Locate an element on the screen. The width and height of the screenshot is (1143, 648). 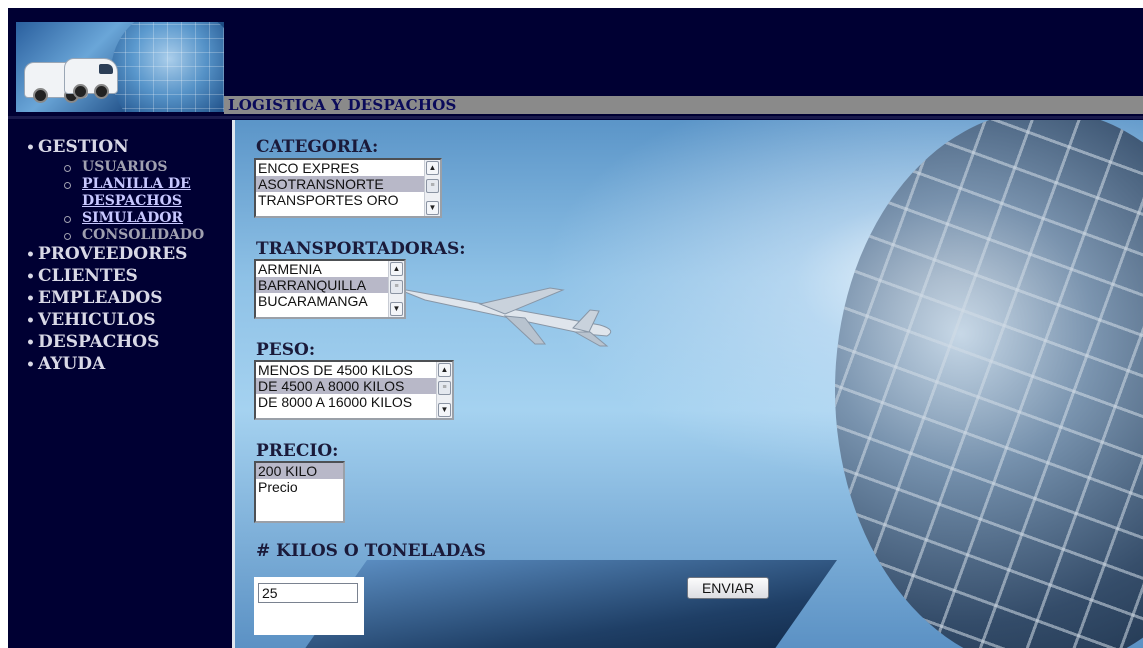
listbox-option: Precio is located at coordinates (299, 487).